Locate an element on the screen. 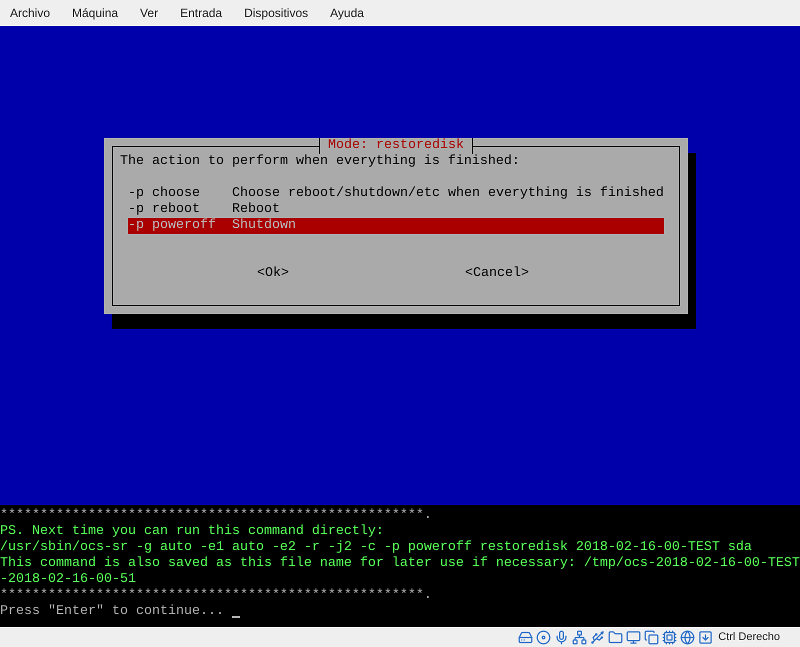  option-row: -p reboot Reboot is located at coordinates (396, 210).